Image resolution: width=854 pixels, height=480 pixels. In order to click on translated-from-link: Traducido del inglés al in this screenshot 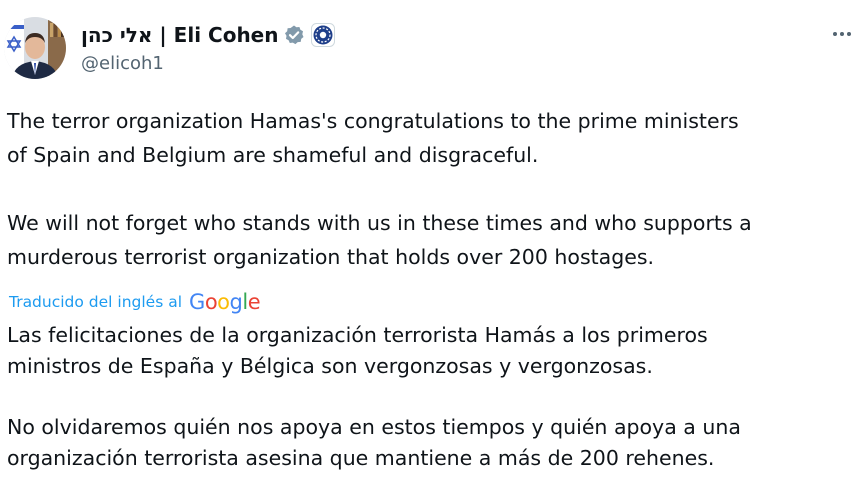, I will do `click(95, 302)`.